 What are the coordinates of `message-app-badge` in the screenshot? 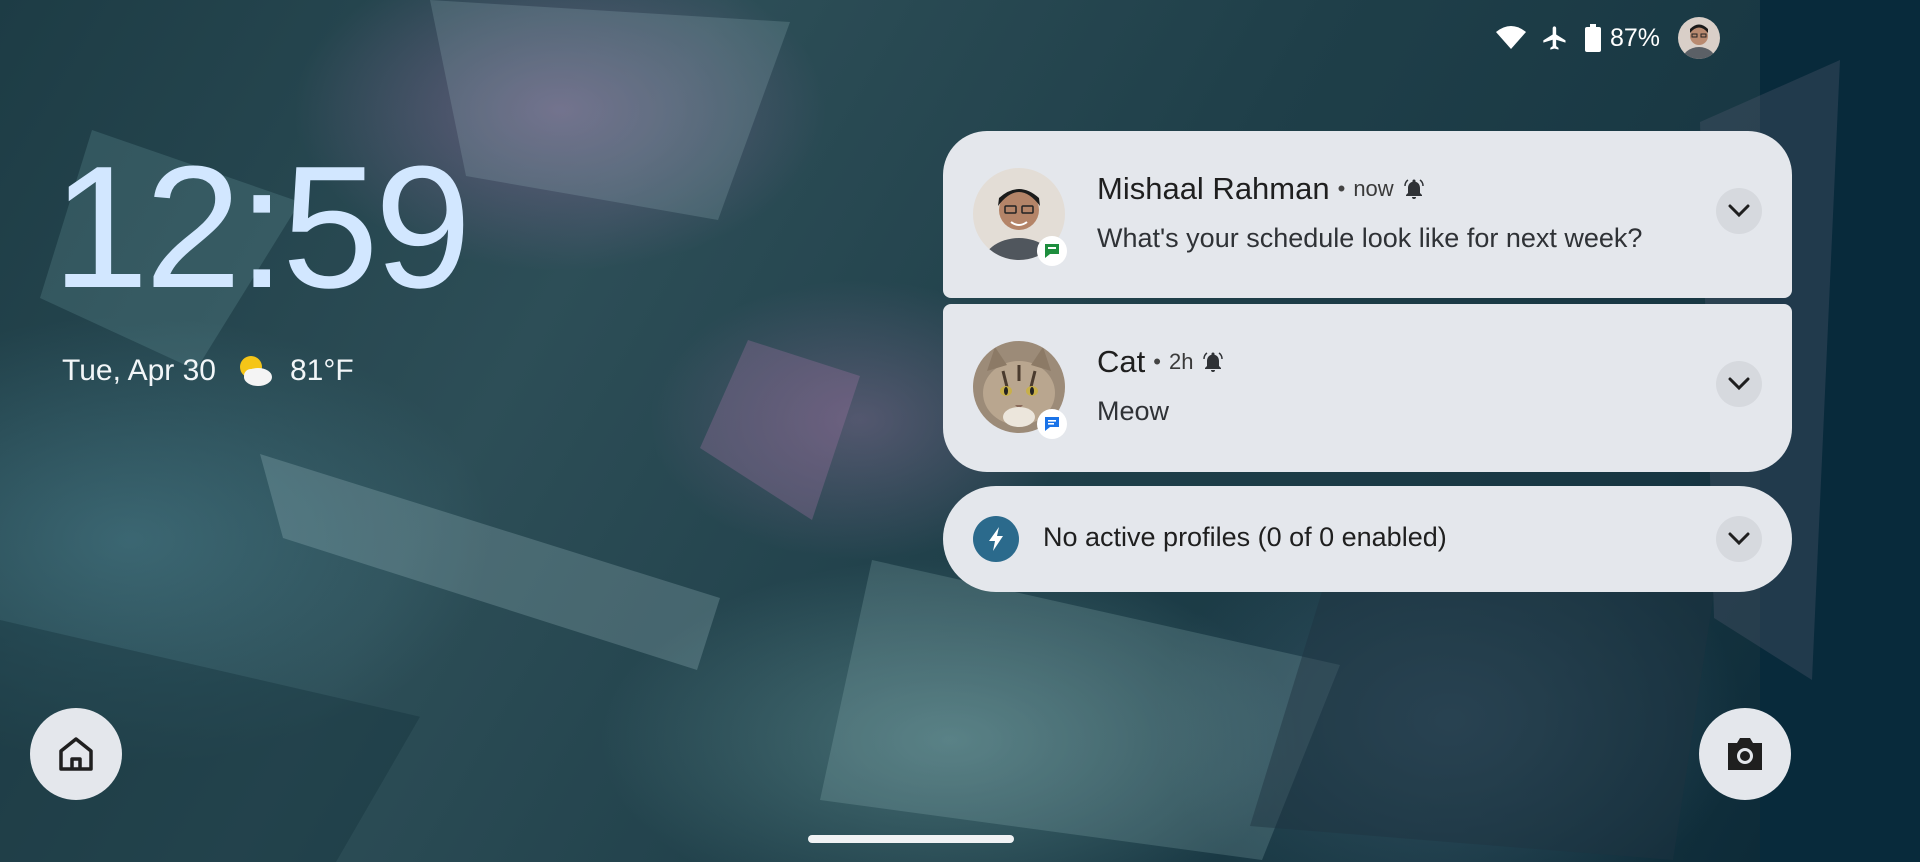 It's located at (1052, 424).